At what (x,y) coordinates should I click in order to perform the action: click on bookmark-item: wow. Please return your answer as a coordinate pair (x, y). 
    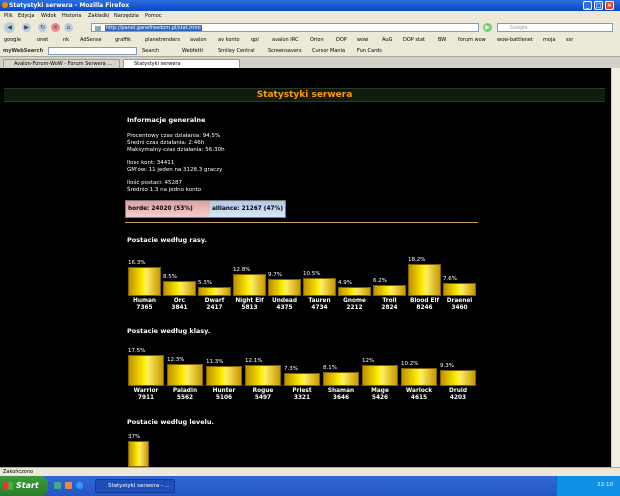
    Looking at the image, I should click on (362, 40).